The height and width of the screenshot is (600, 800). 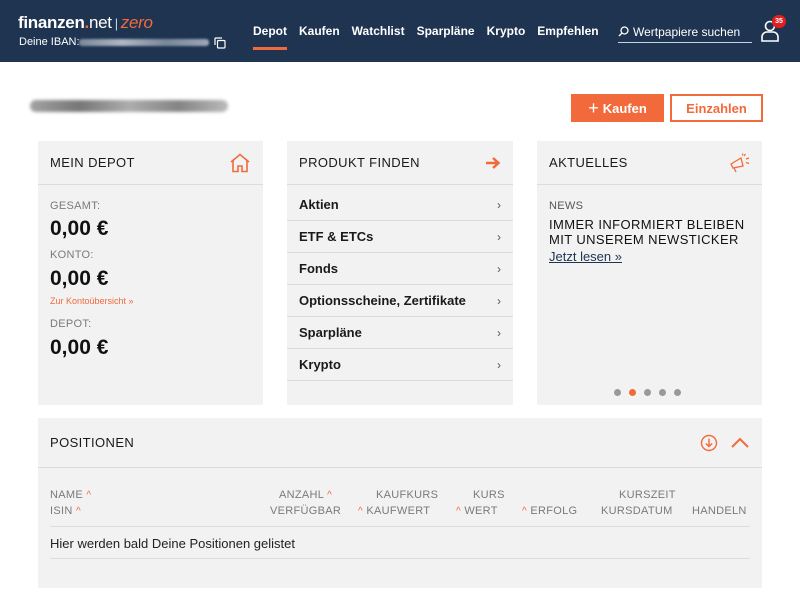 What do you see at coordinates (593, 108) in the screenshot?
I see `plus-icon: +` at bounding box center [593, 108].